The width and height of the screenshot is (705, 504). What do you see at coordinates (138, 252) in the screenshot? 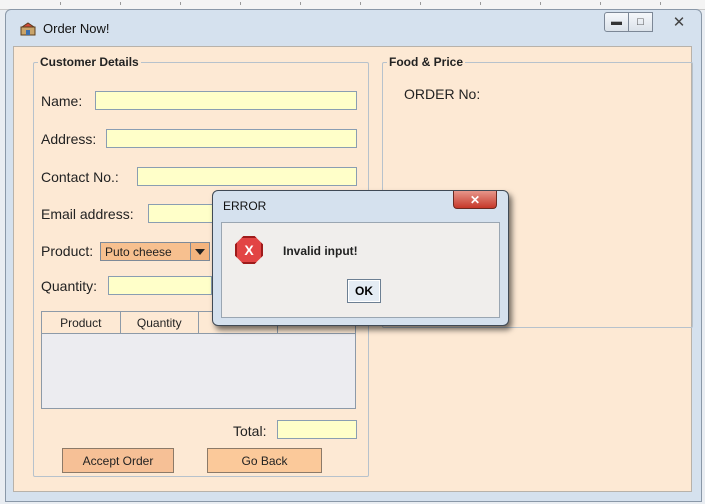
I see `product-selected: Puto cheese` at bounding box center [138, 252].